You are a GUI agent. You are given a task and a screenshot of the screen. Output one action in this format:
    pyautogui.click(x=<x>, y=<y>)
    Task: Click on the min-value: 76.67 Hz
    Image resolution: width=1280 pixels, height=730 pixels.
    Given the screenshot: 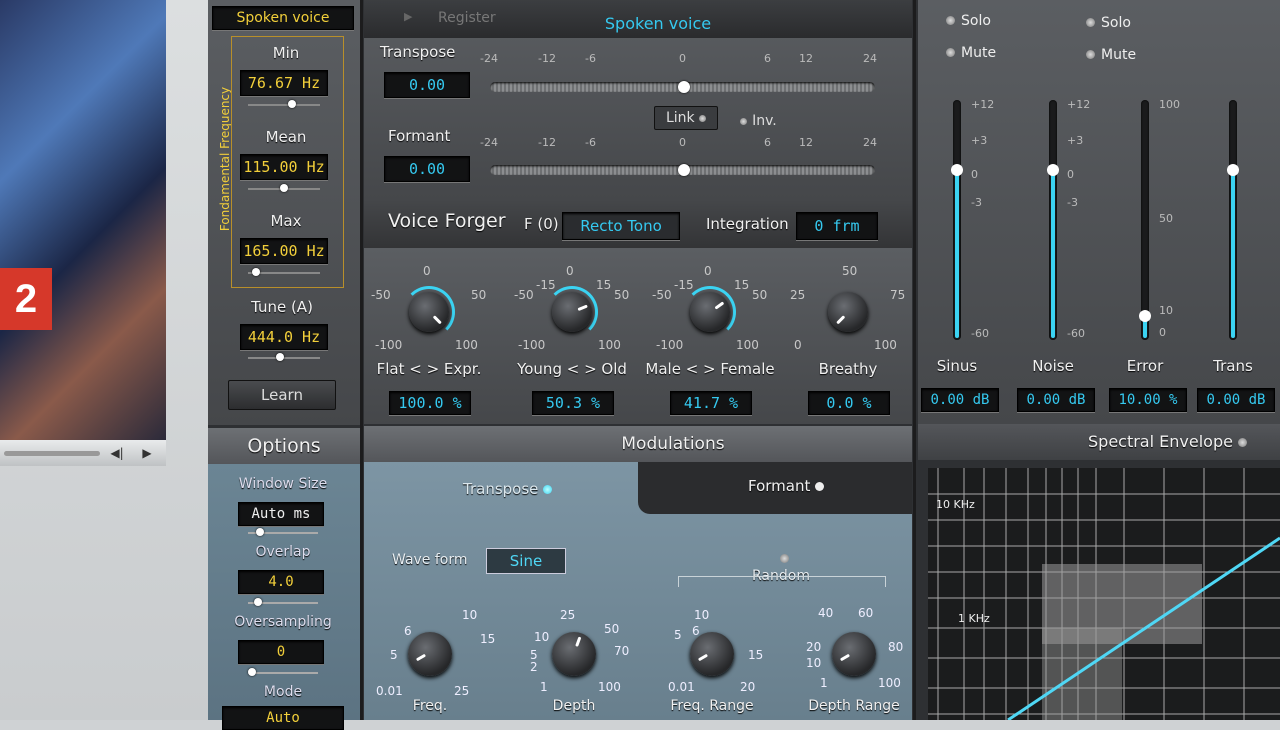 What is the action you would take?
    pyautogui.click(x=284, y=83)
    